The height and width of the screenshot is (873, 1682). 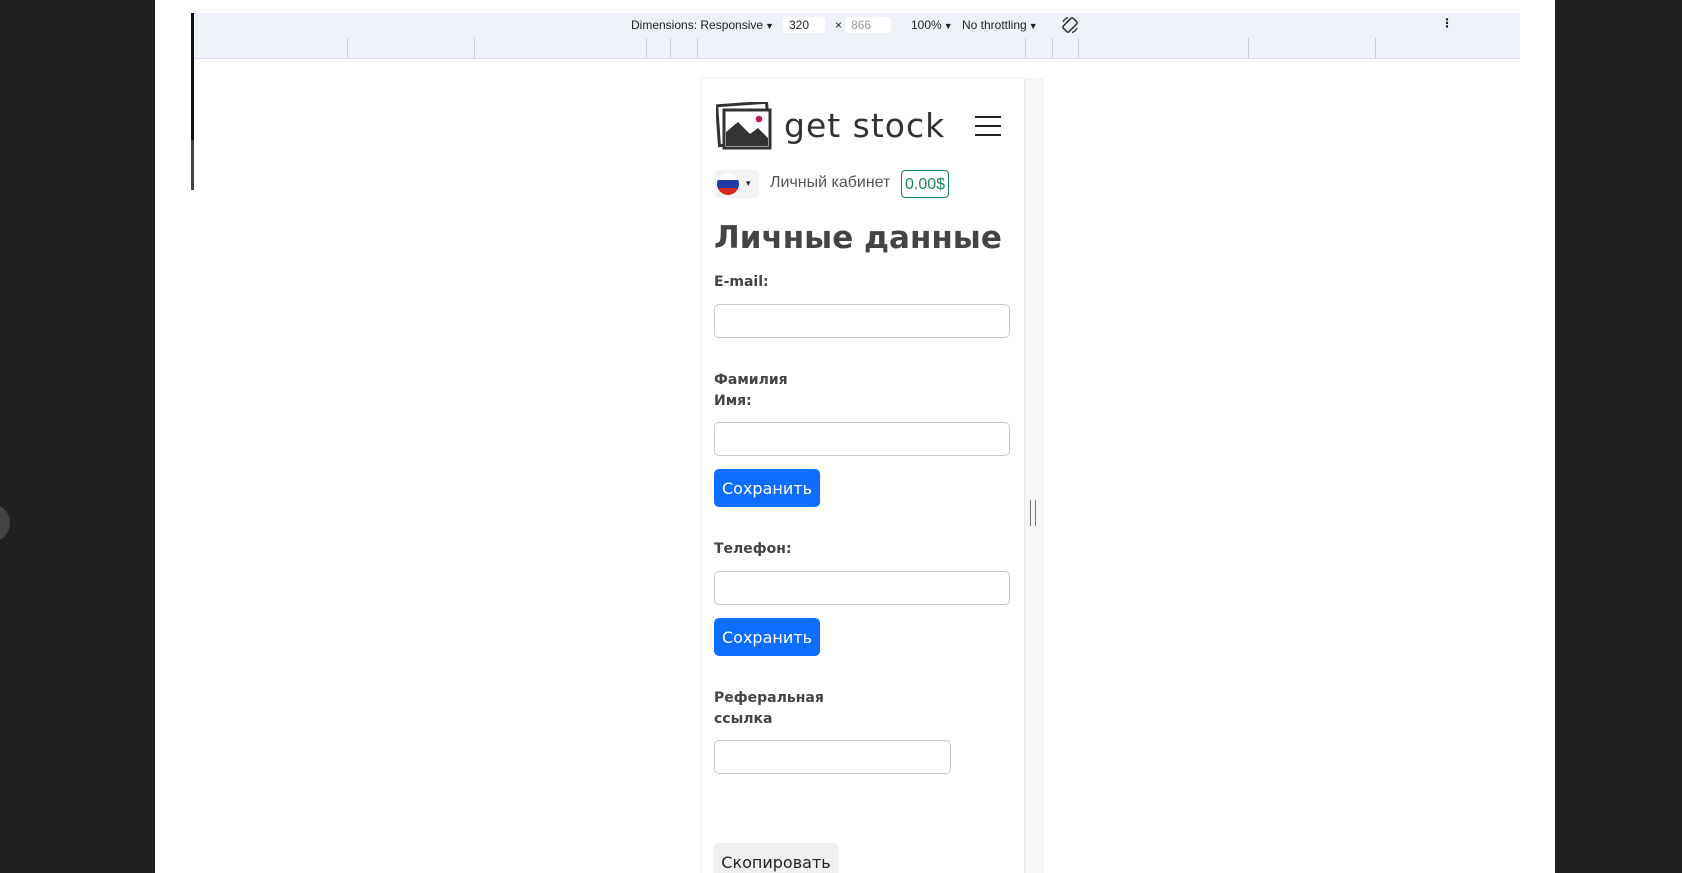 I want to click on brand-name: get stock, so click(x=864, y=125).